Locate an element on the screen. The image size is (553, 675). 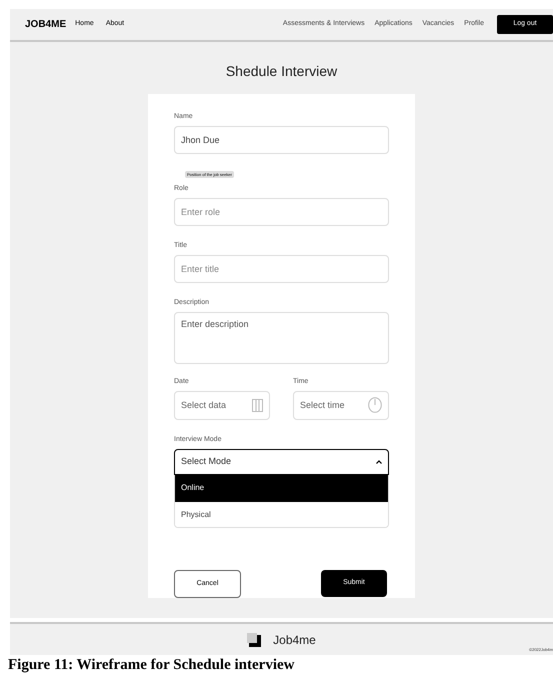
date-field: Select data is located at coordinates (222, 405).